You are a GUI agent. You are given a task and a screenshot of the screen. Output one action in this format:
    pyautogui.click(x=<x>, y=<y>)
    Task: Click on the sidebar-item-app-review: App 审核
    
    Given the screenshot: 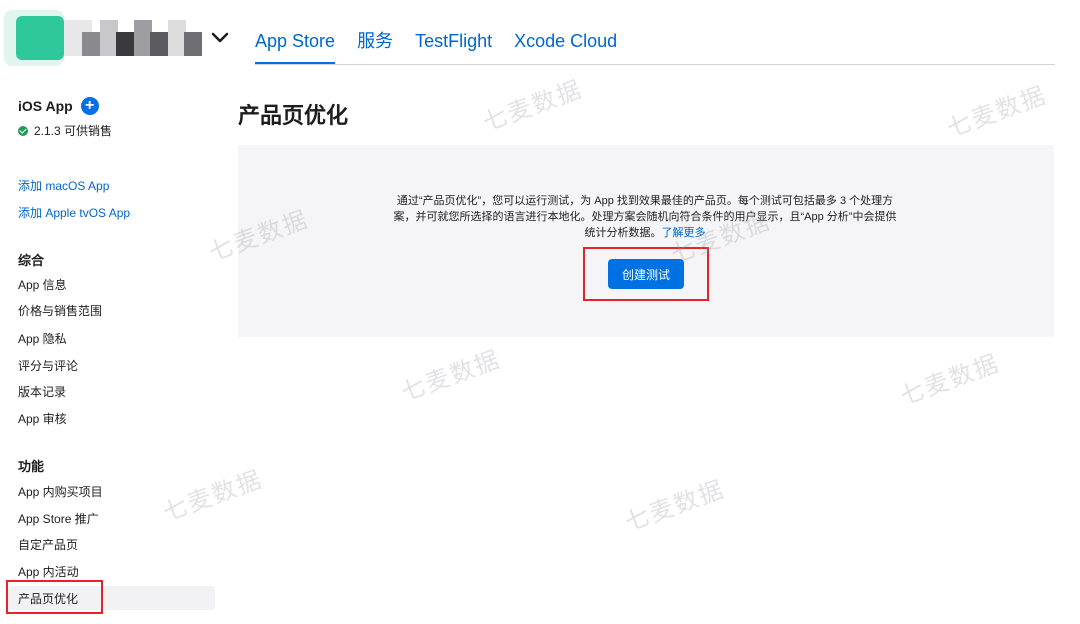 What is the action you would take?
    pyautogui.click(x=42, y=418)
    